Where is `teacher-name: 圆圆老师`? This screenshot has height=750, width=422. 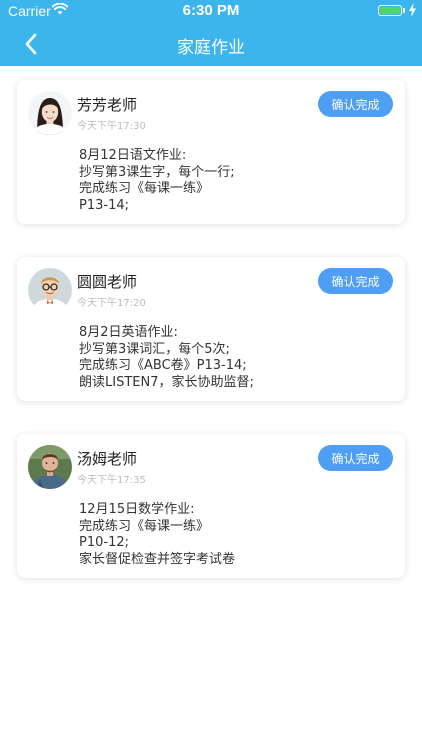
teacher-name: 圆圆老师 is located at coordinates (107, 282).